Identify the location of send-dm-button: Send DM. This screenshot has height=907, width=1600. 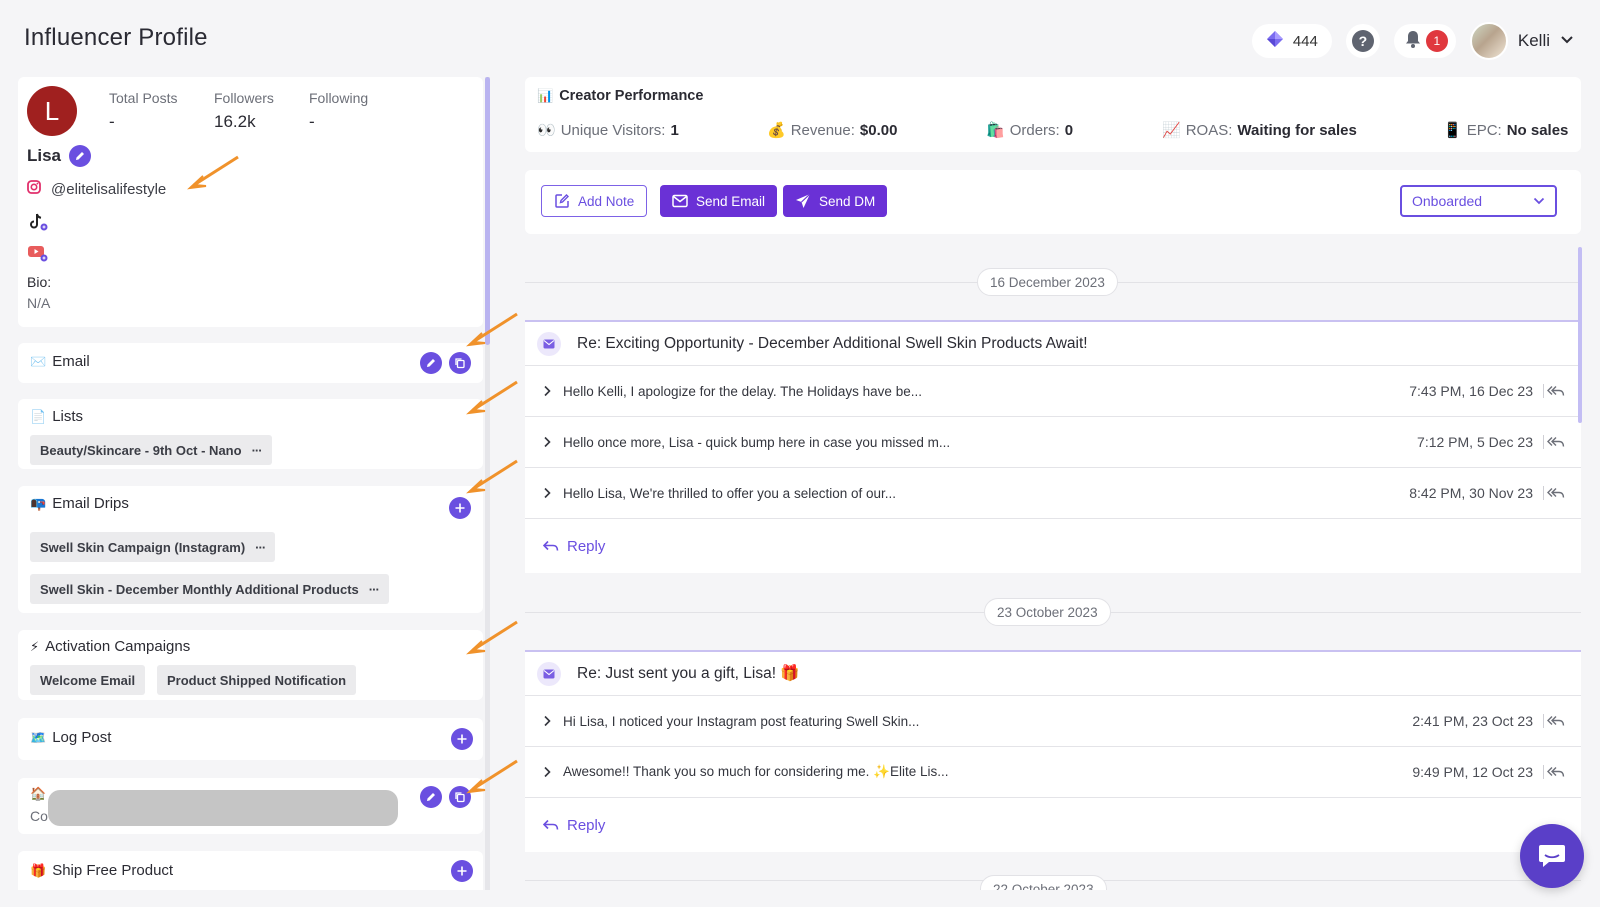
(835, 201).